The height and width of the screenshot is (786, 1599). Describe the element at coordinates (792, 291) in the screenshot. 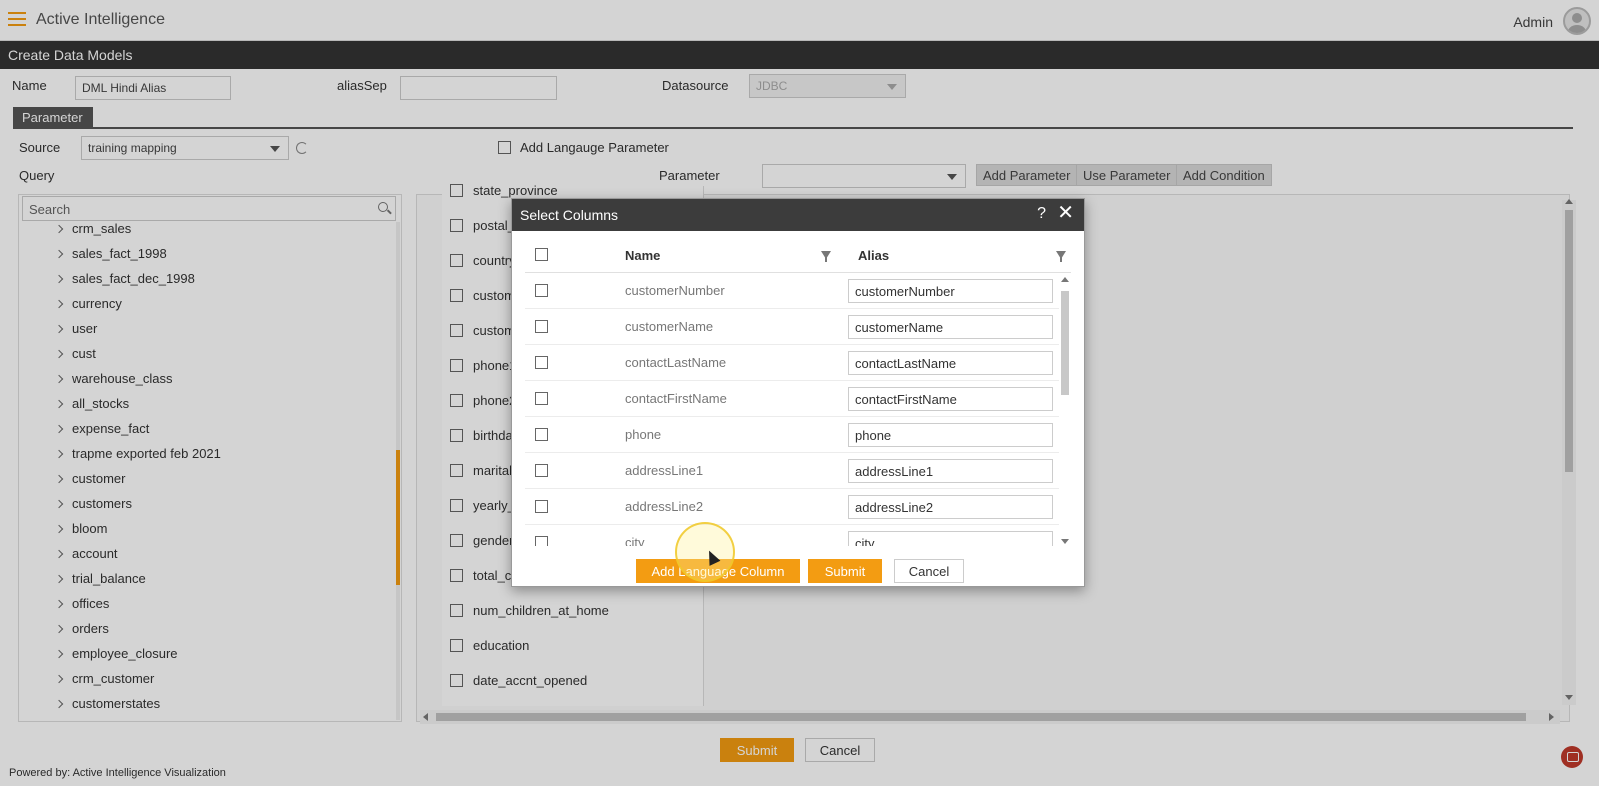

I see `table-row: customerNumber customerNumber` at that location.